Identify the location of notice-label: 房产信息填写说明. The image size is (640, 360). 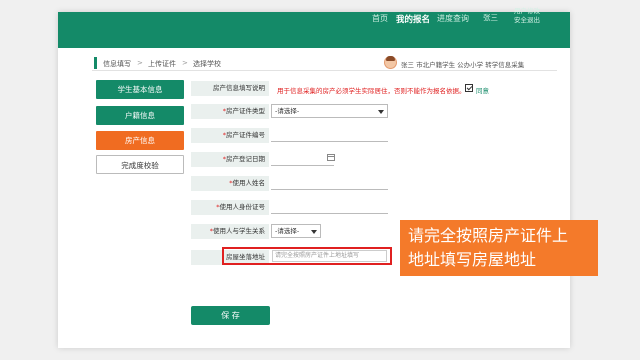
(230, 88).